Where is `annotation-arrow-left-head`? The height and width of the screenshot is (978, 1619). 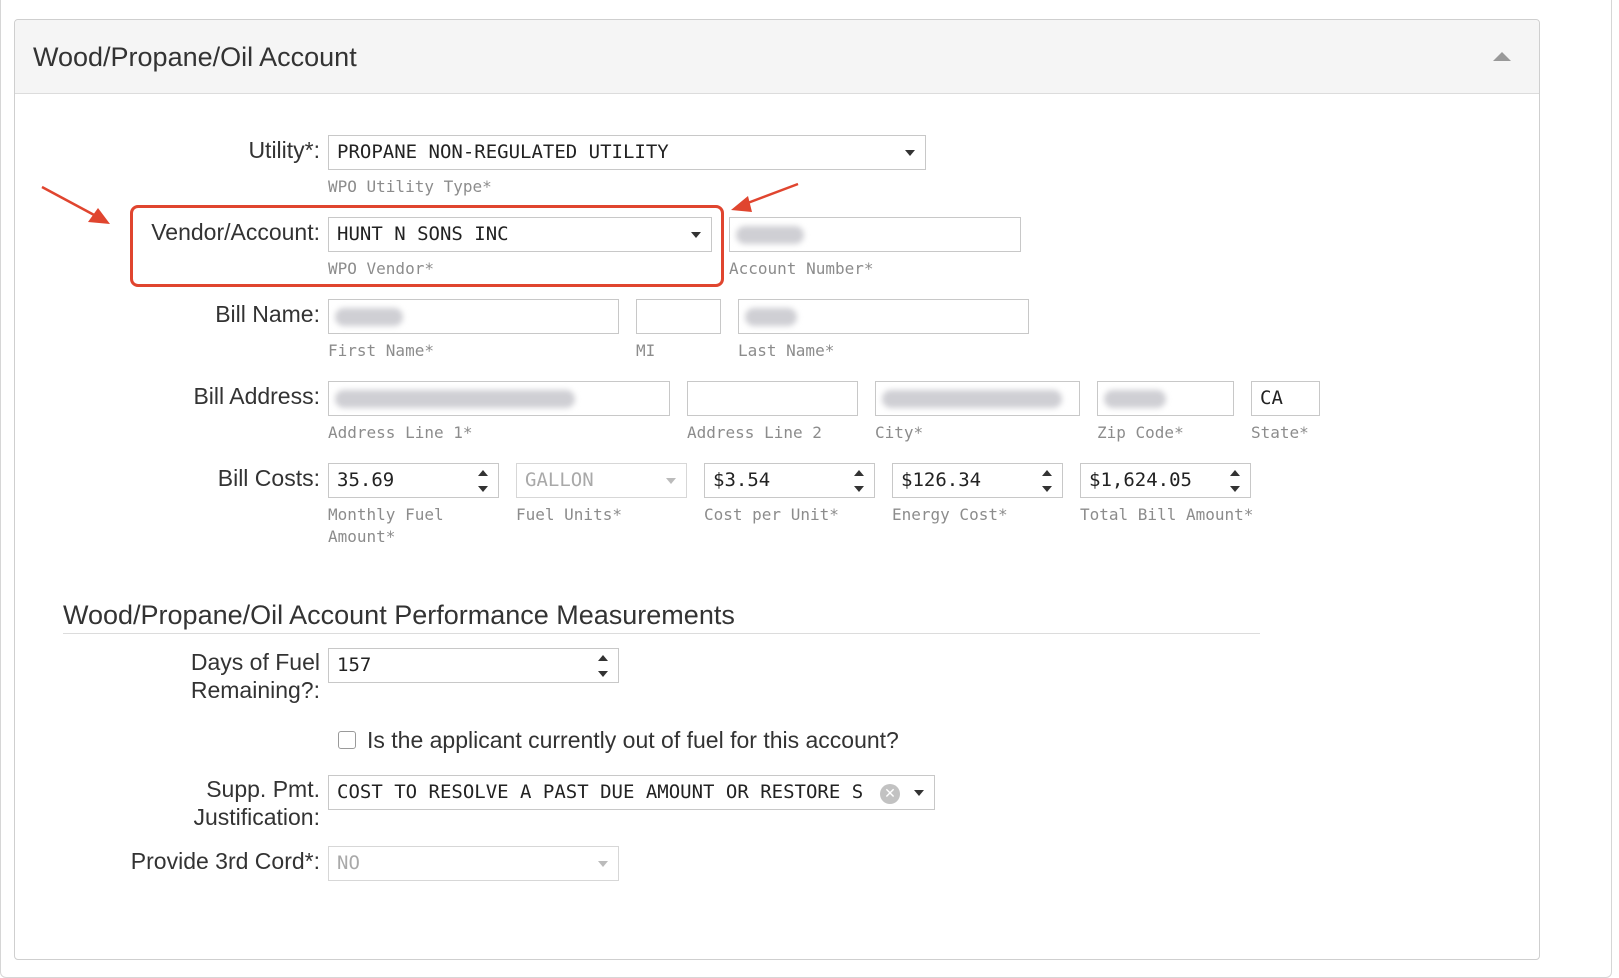 annotation-arrow-left-head is located at coordinates (99, 216).